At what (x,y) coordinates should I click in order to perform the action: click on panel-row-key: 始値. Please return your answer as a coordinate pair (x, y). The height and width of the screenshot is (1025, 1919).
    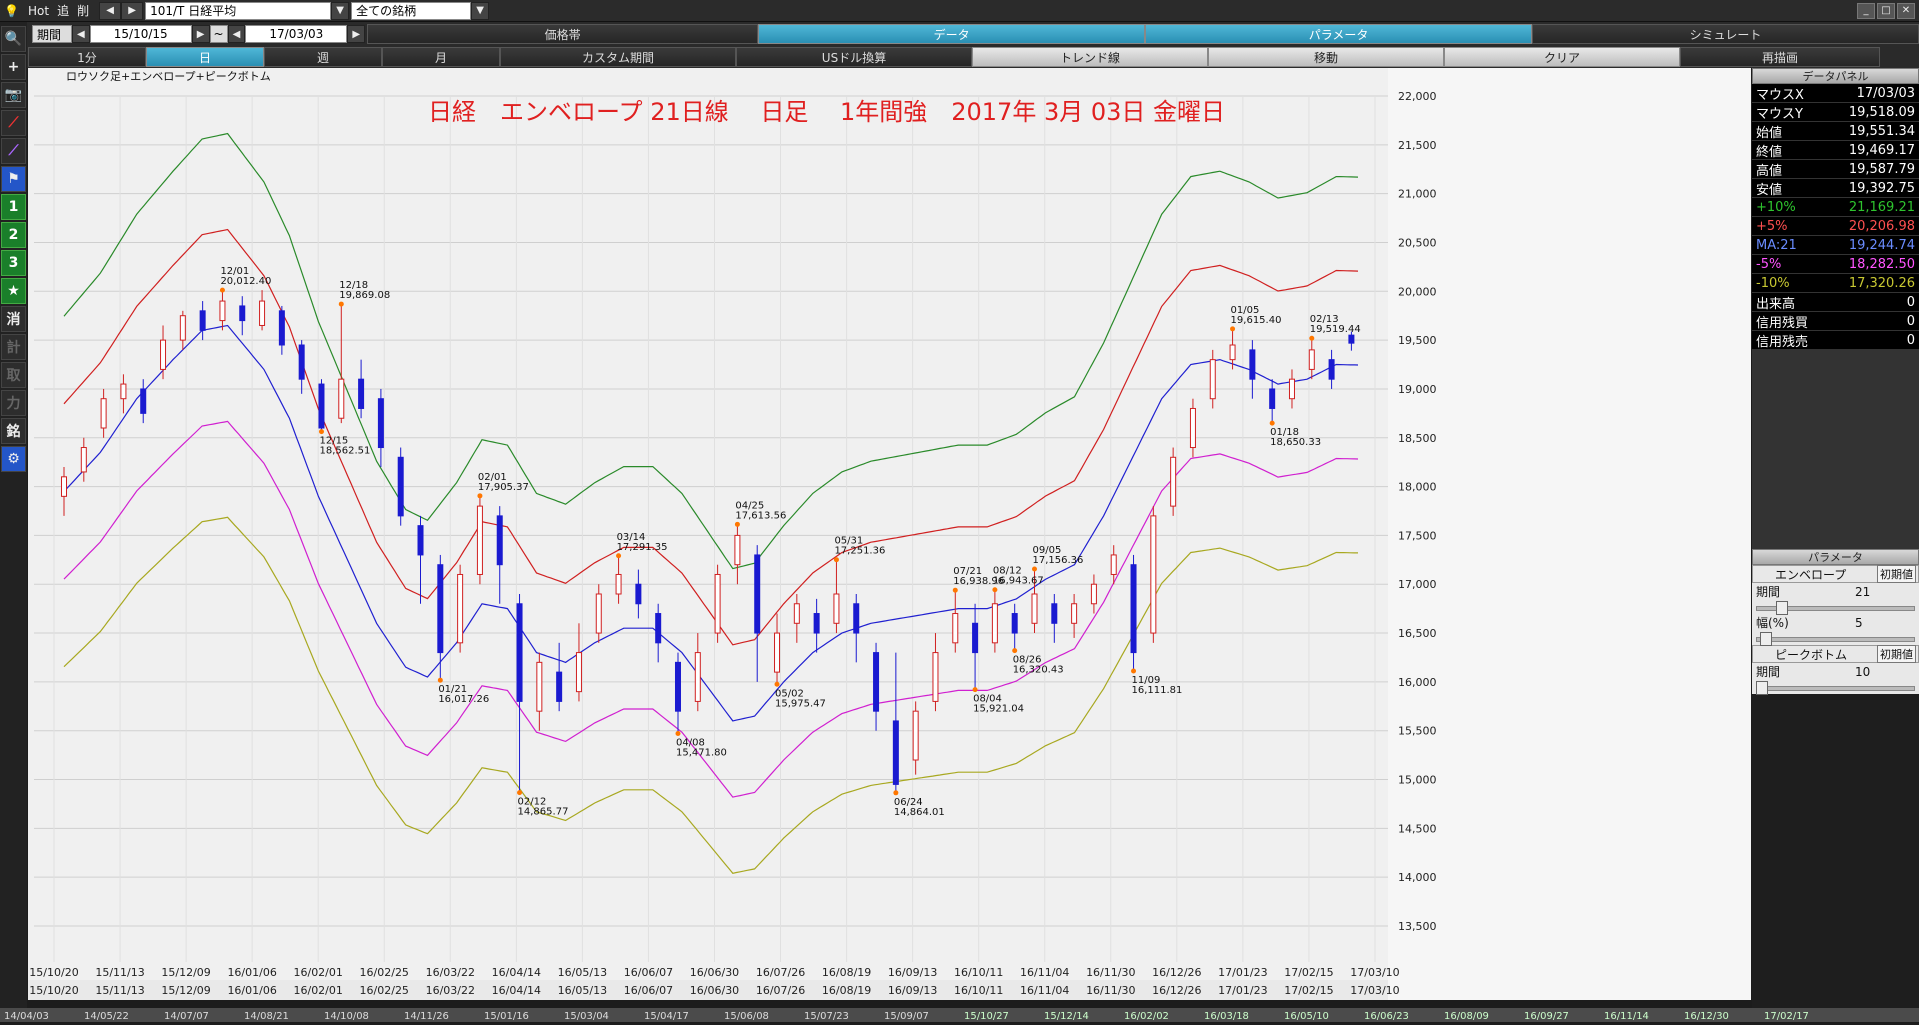
    Looking at the image, I should click on (1769, 133).